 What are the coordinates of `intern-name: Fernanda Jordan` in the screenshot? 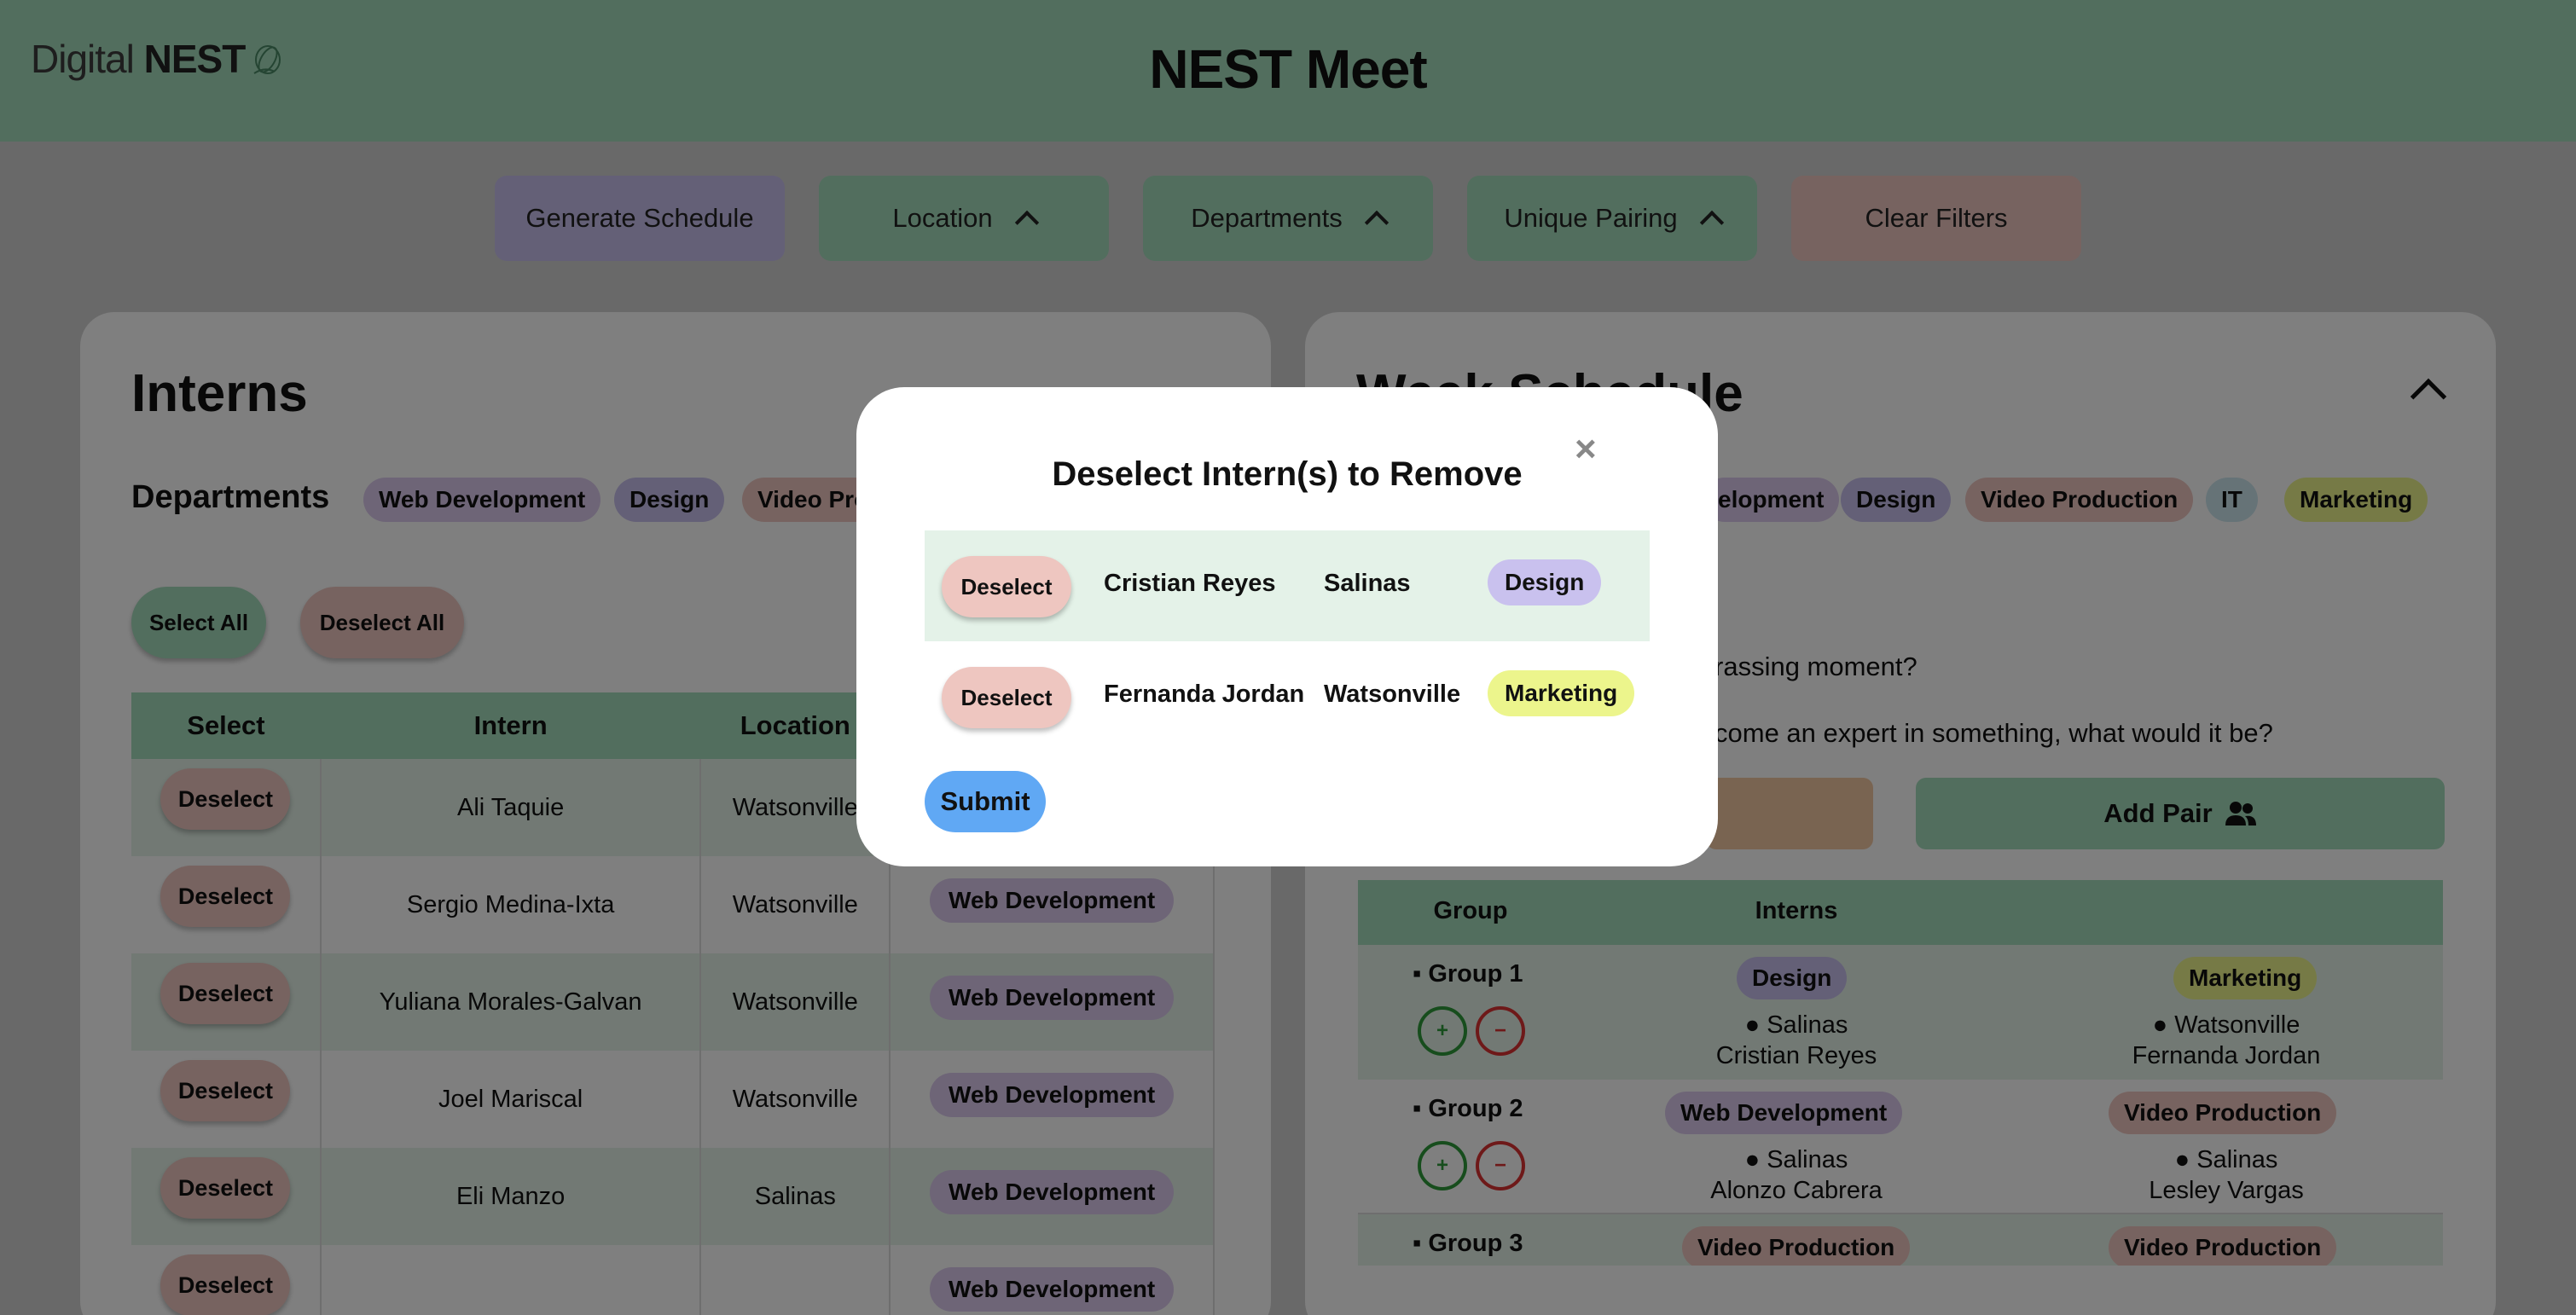 It's located at (1204, 694).